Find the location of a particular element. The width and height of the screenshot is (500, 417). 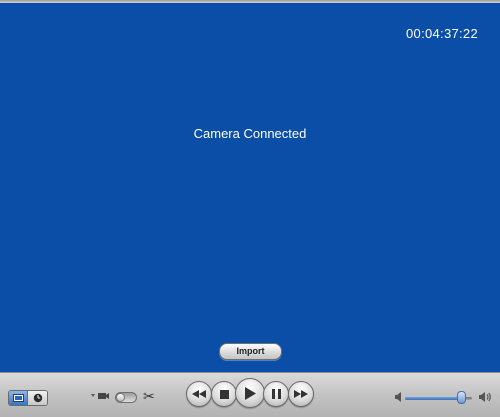

camera-mode-switch is located at coordinates (100, 396).